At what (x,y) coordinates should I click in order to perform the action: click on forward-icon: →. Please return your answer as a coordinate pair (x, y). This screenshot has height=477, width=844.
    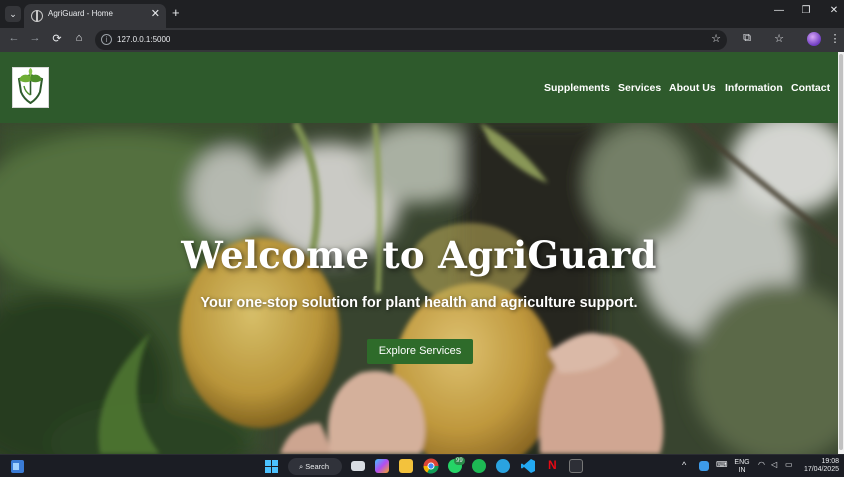
    Looking at the image, I should click on (35, 38).